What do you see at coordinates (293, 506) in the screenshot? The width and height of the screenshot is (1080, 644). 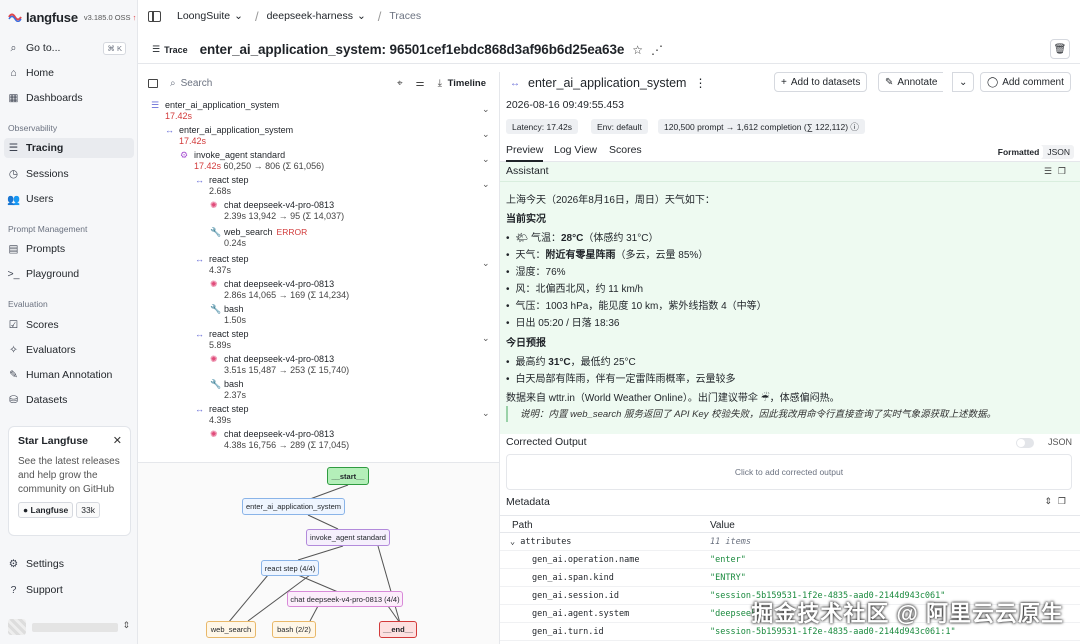 I see `graph-node-app: enter_ai_application_system` at bounding box center [293, 506].